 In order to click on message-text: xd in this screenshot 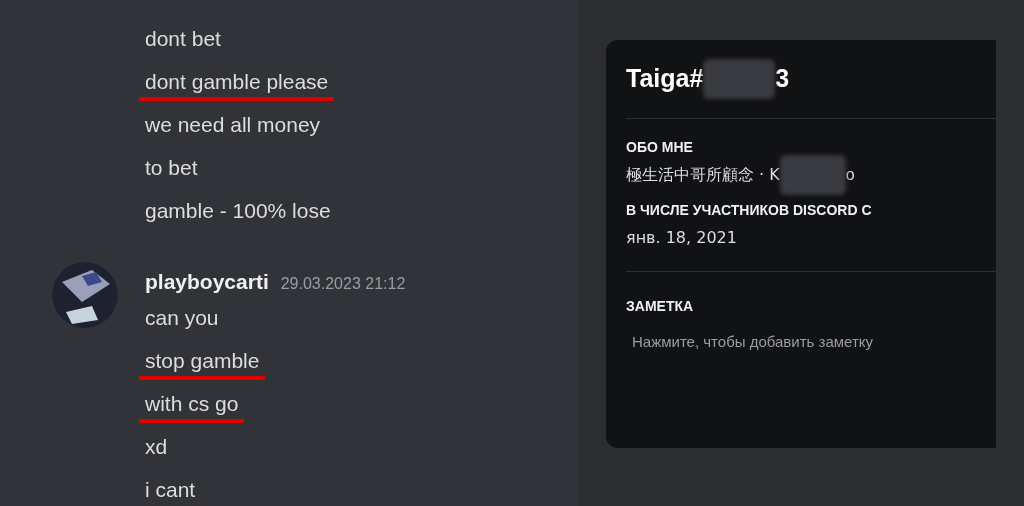, I will do `click(156, 446)`.